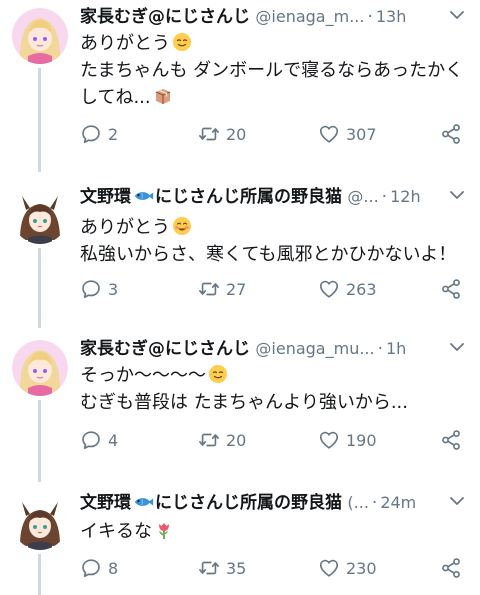  I want to click on reply-button: 2, so click(99, 134).